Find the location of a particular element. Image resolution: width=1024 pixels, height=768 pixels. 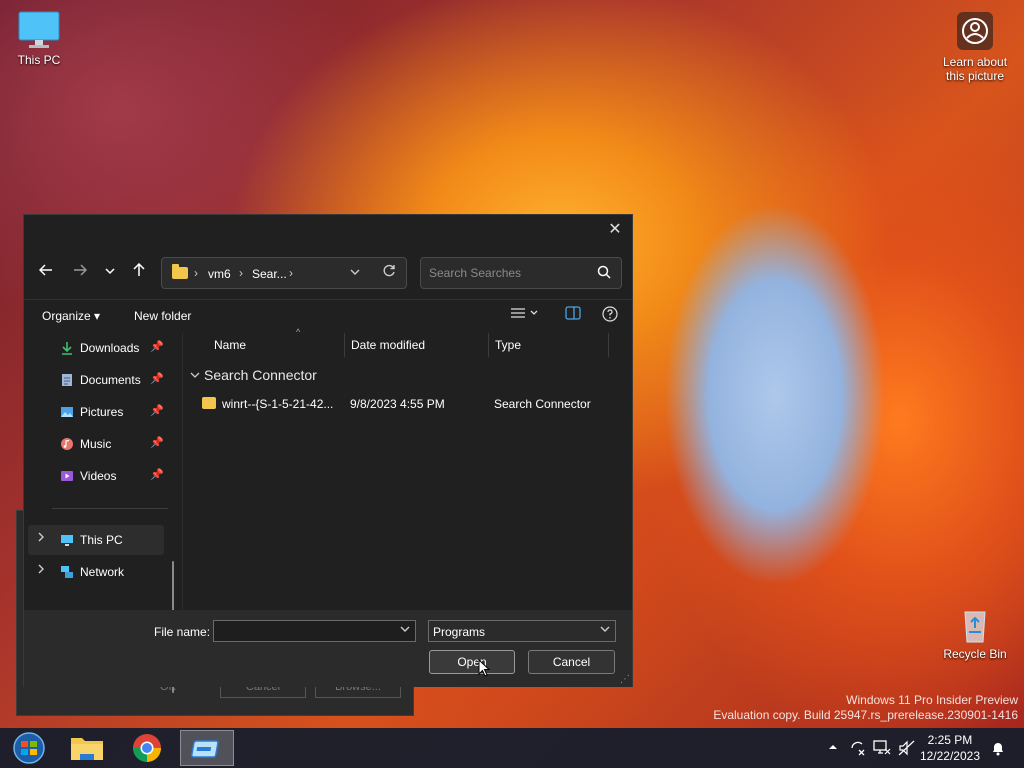

nav-item-label: Videos is located at coordinates (98, 476).